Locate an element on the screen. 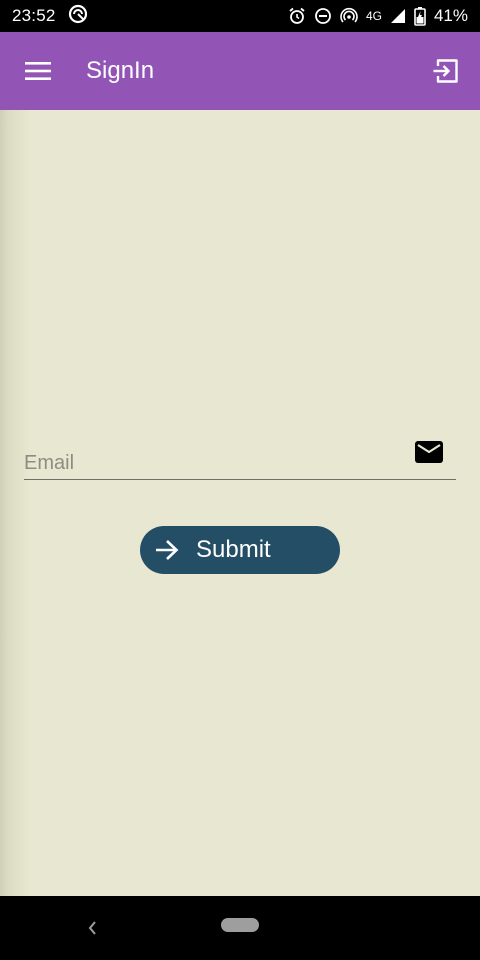 The height and width of the screenshot is (960, 480). submit-button: Submit is located at coordinates (240, 550).